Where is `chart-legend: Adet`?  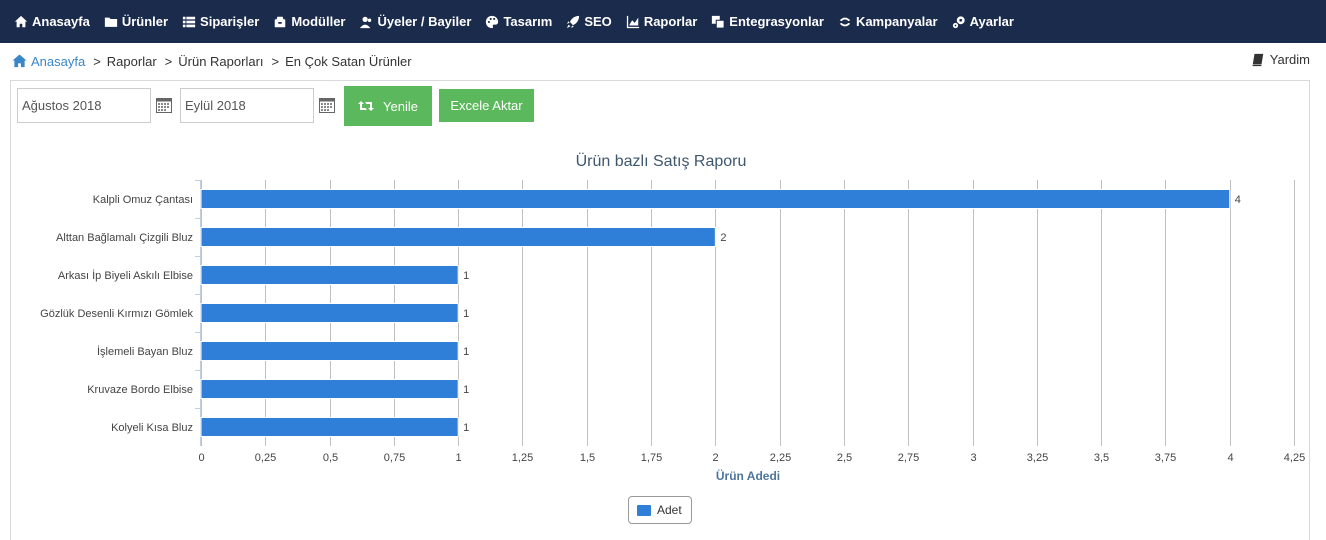 chart-legend: Adet is located at coordinates (660, 510).